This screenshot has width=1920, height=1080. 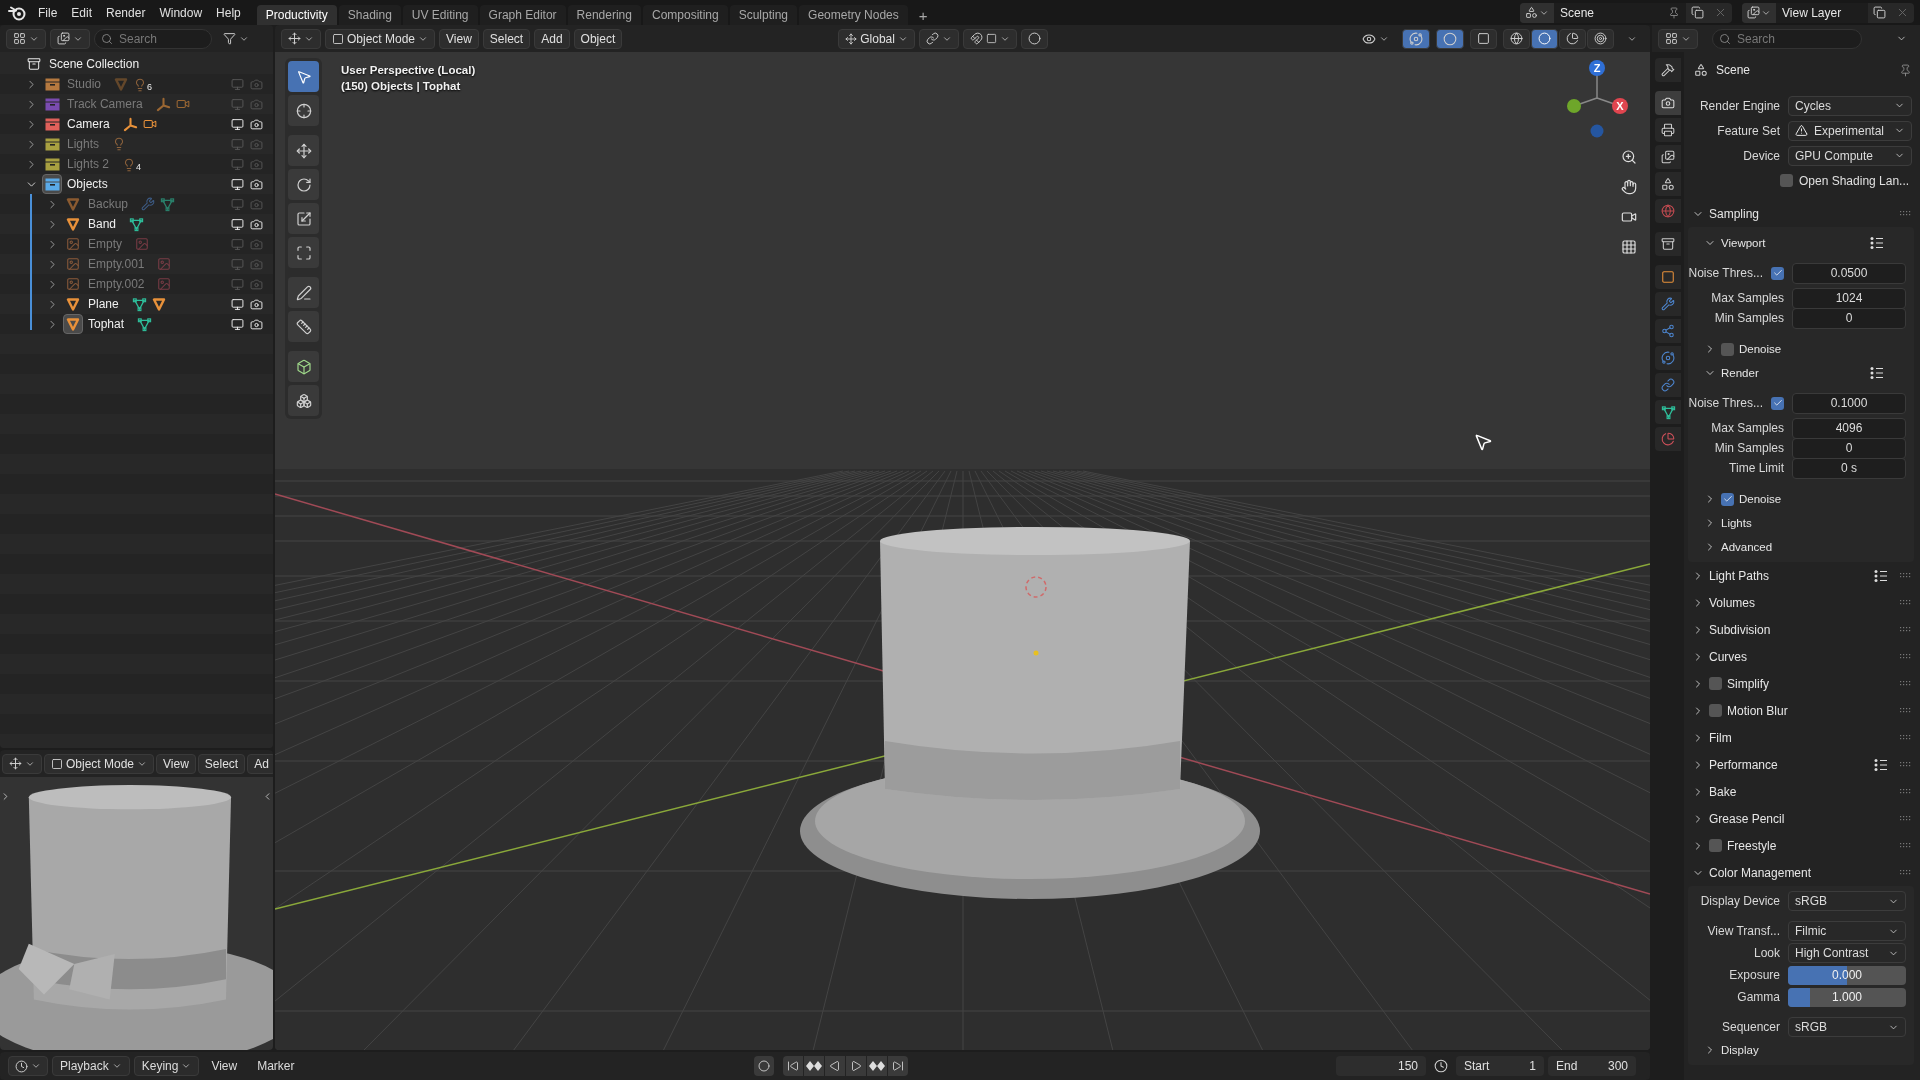 What do you see at coordinates (136, 84) in the screenshot?
I see `outliner-row: Studio 6` at bounding box center [136, 84].